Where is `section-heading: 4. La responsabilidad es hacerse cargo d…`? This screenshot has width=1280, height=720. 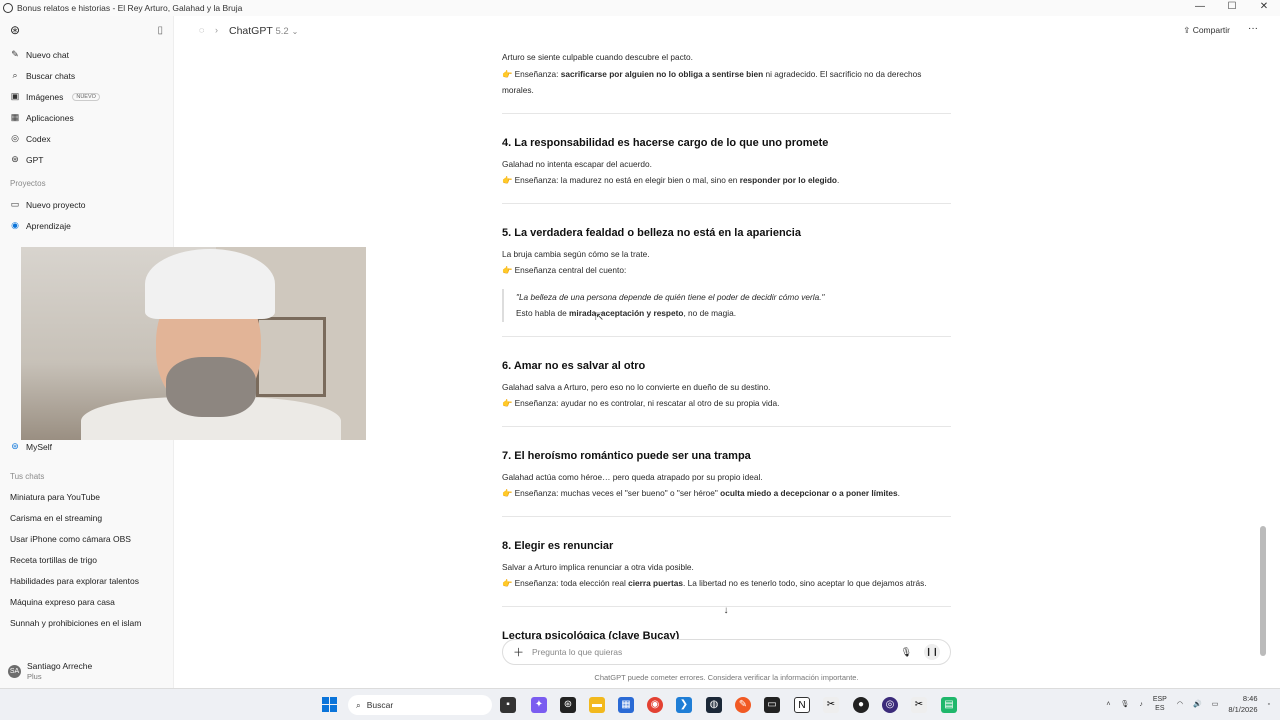
section-heading: 4. La responsabilidad es hacerse cargo d… is located at coordinates (665, 142).